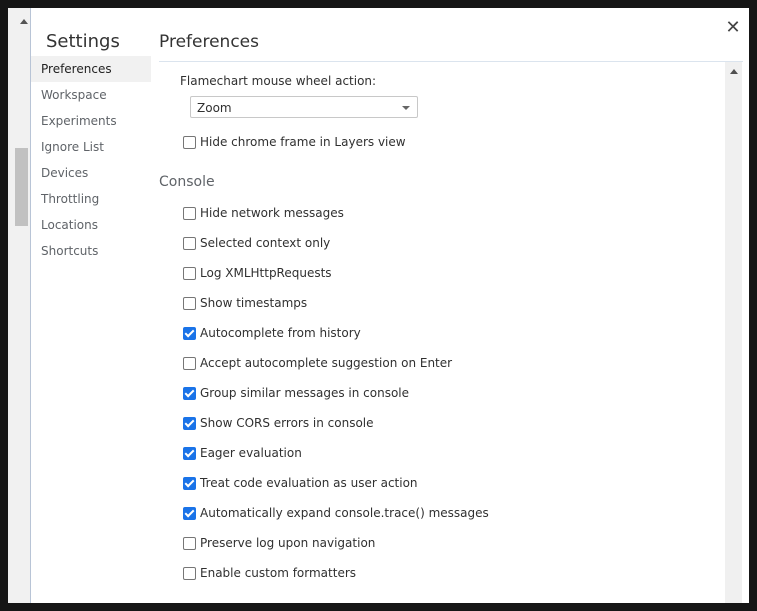  What do you see at coordinates (287, 423) in the screenshot?
I see `checkbox-label: Show CORS errors in console` at bounding box center [287, 423].